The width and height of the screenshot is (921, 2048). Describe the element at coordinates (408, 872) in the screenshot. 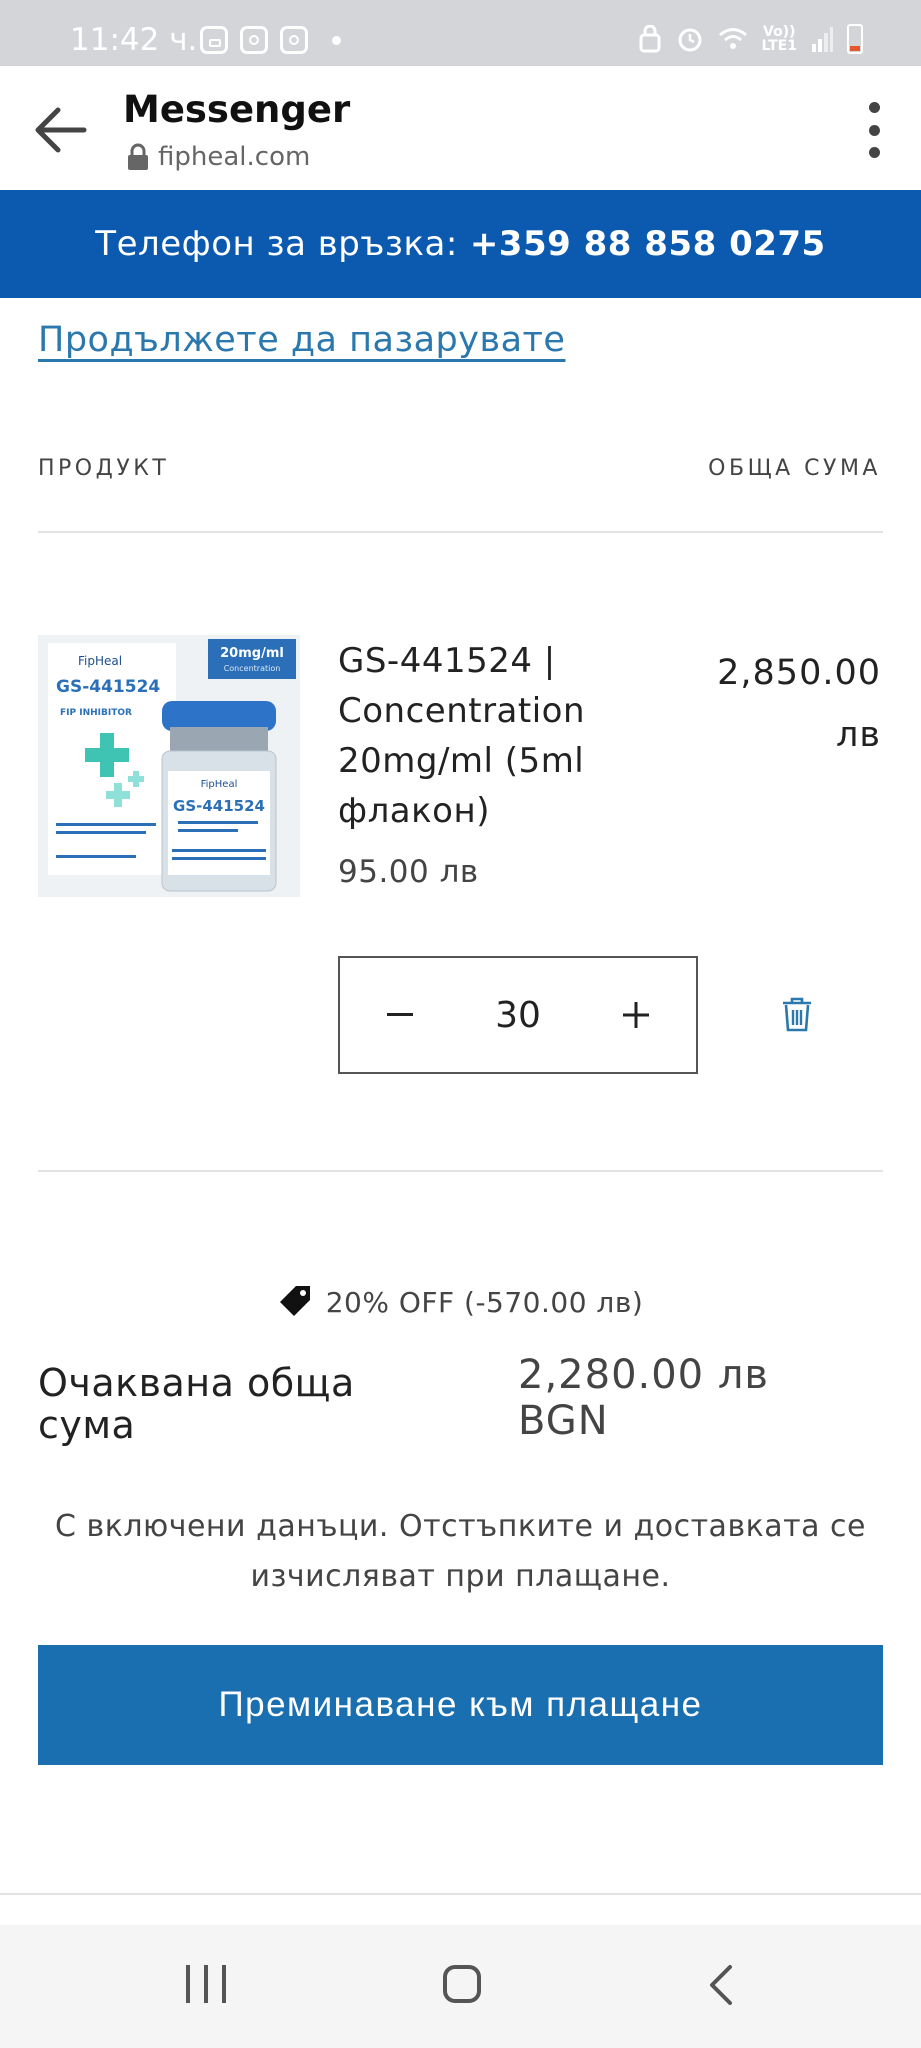

I see `product-unit-price: 95.00 лв` at that location.